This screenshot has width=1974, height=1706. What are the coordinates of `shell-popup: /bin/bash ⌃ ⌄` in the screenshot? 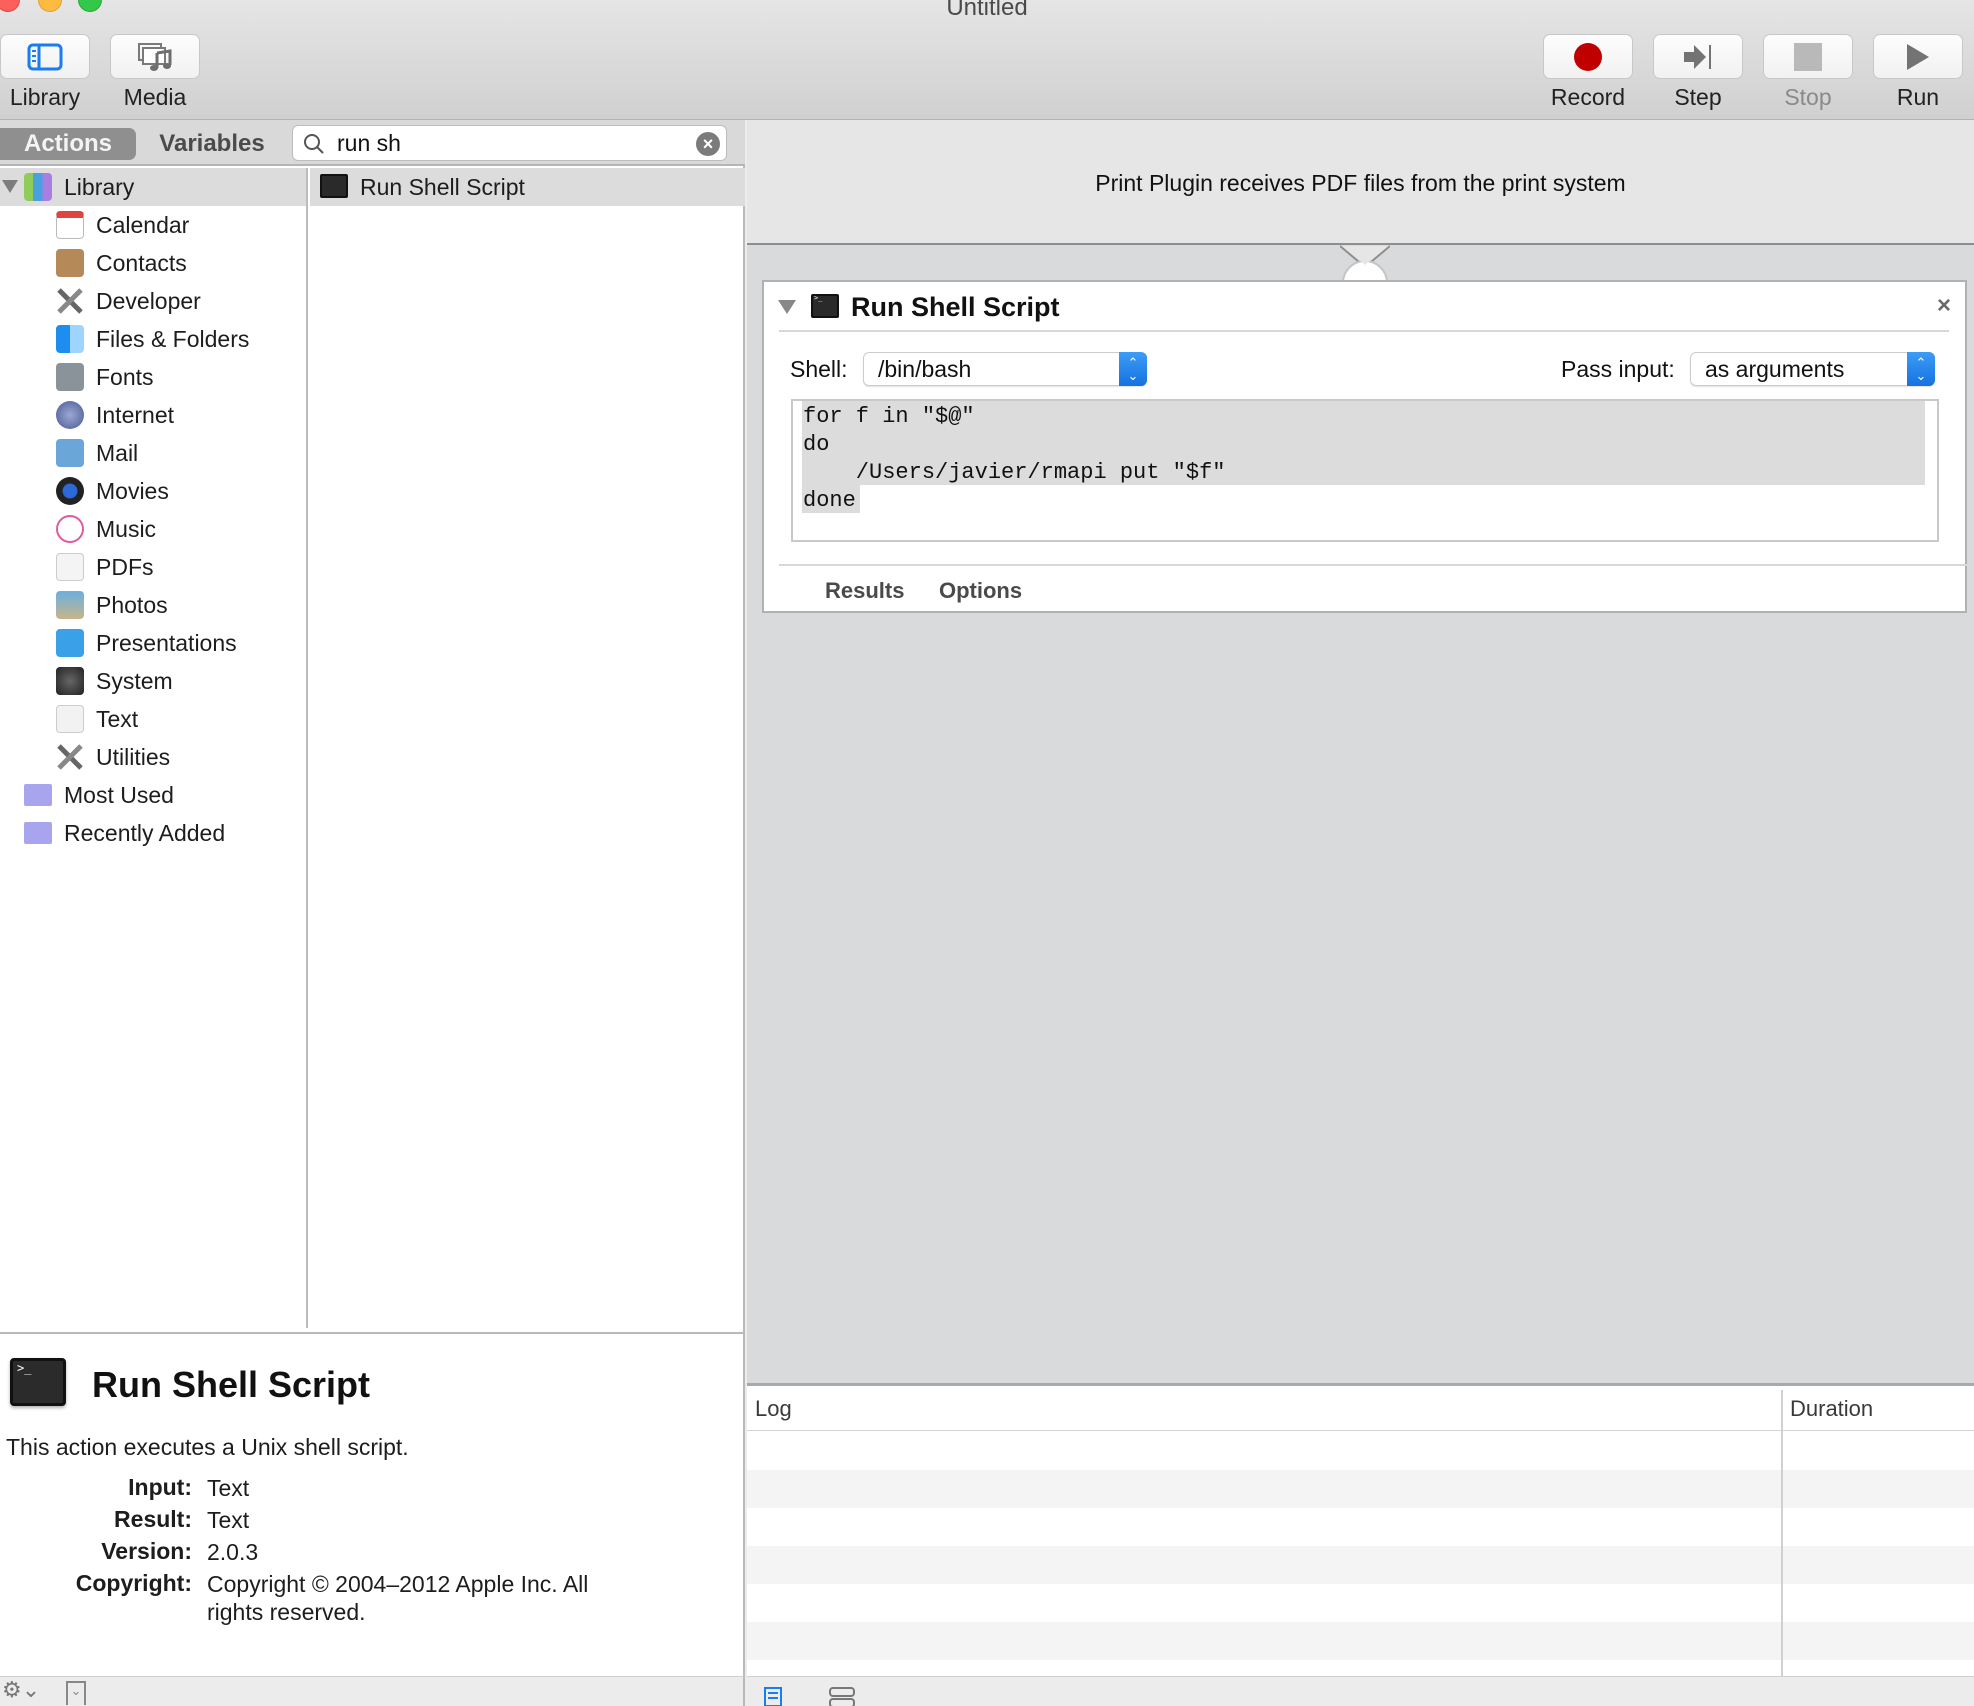 It's located at (1005, 369).